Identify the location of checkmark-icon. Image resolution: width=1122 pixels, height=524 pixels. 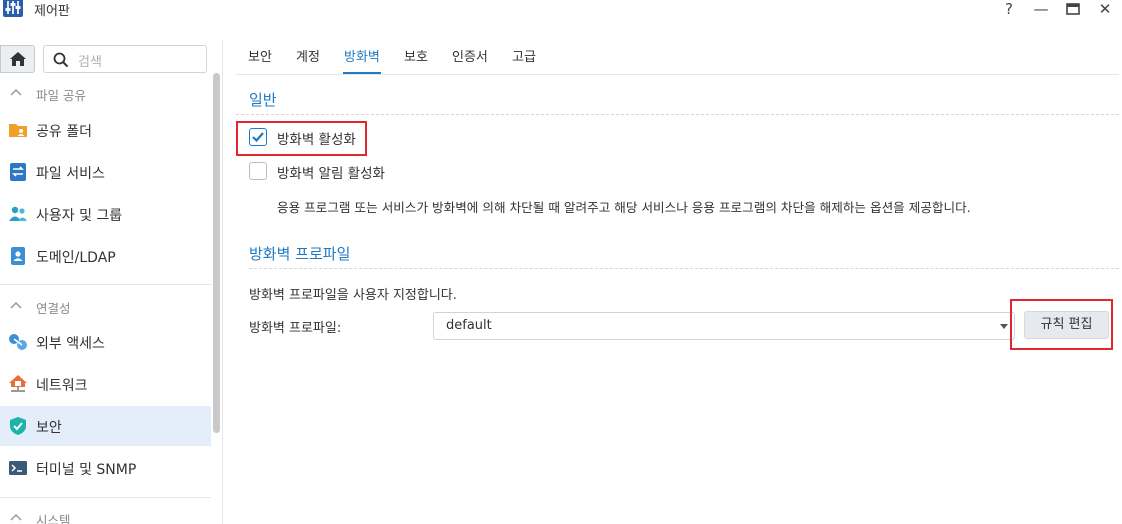
(258, 137).